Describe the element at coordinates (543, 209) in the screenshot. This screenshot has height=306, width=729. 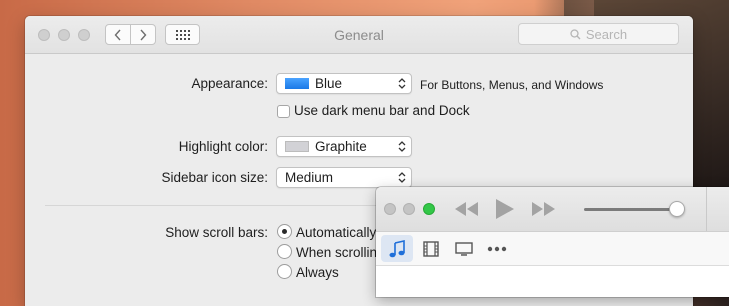
I see `fast-forward-icon` at that location.